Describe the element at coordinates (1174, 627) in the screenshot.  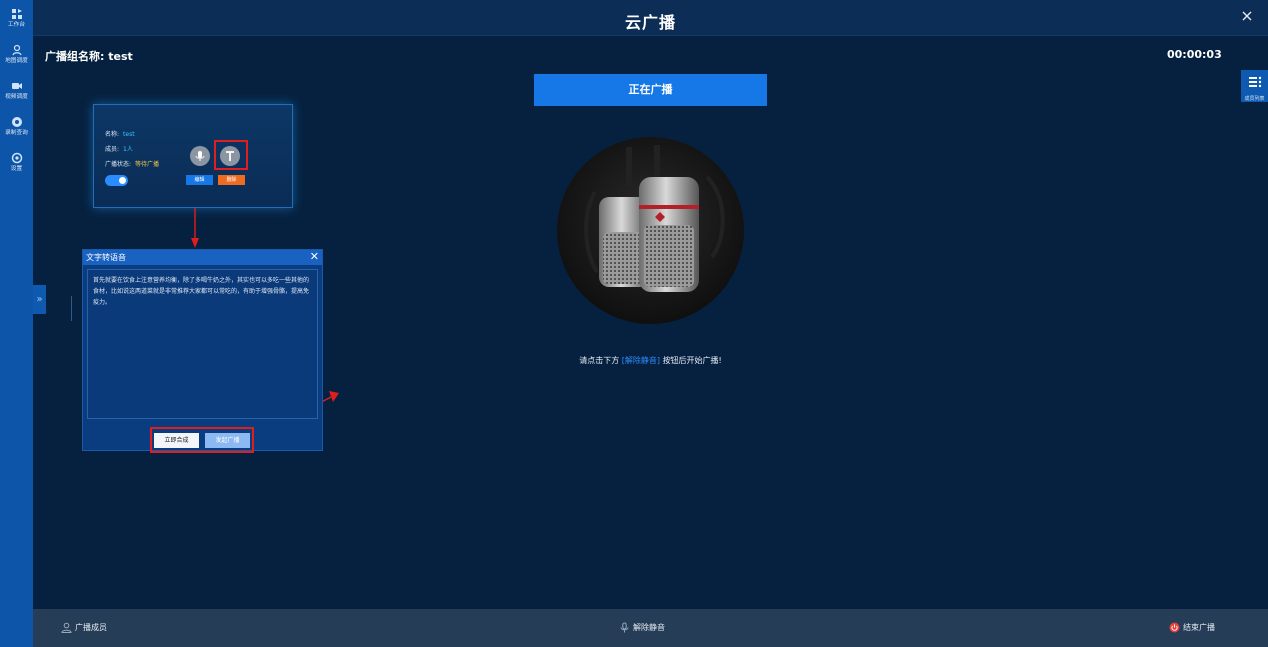
I see `power-icon` at that location.